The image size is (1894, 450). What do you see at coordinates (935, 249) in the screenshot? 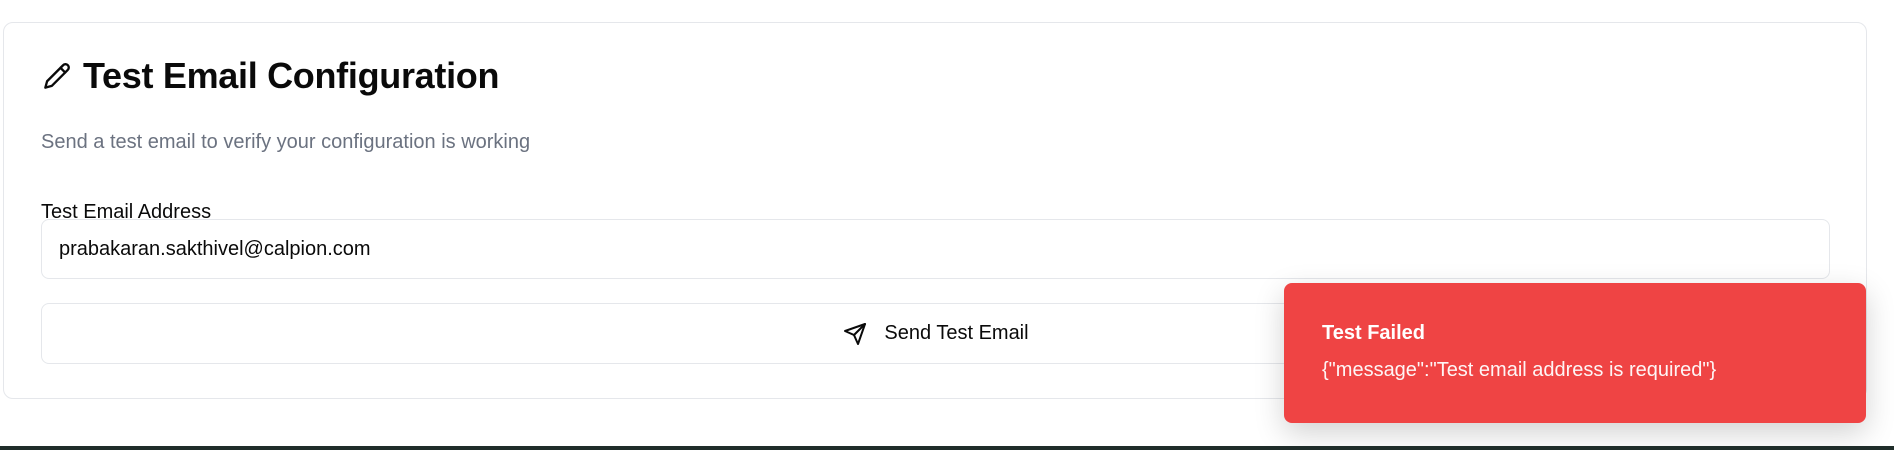
I see `test-email-input` at bounding box center [935, 249].